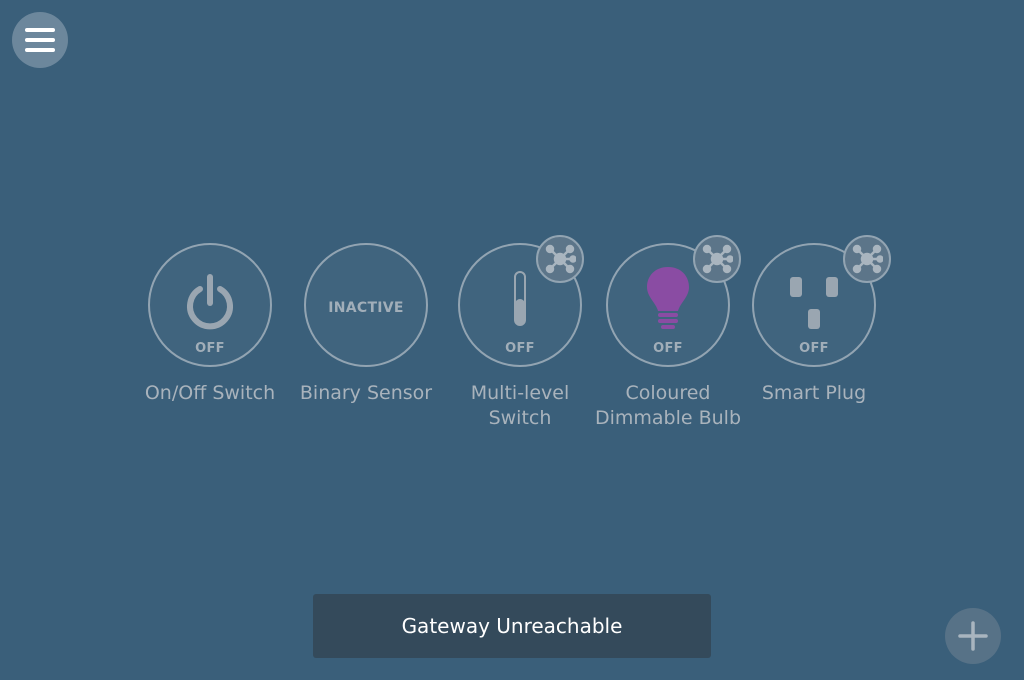  I want to click on device-binary-sensor: INACTIVE Binary Sensor, so click(366, 324).